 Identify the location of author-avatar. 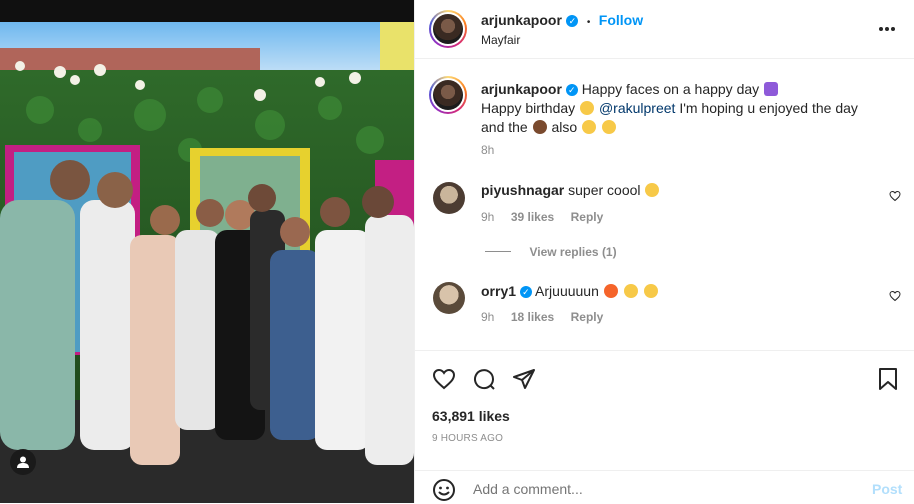
(448, 29).